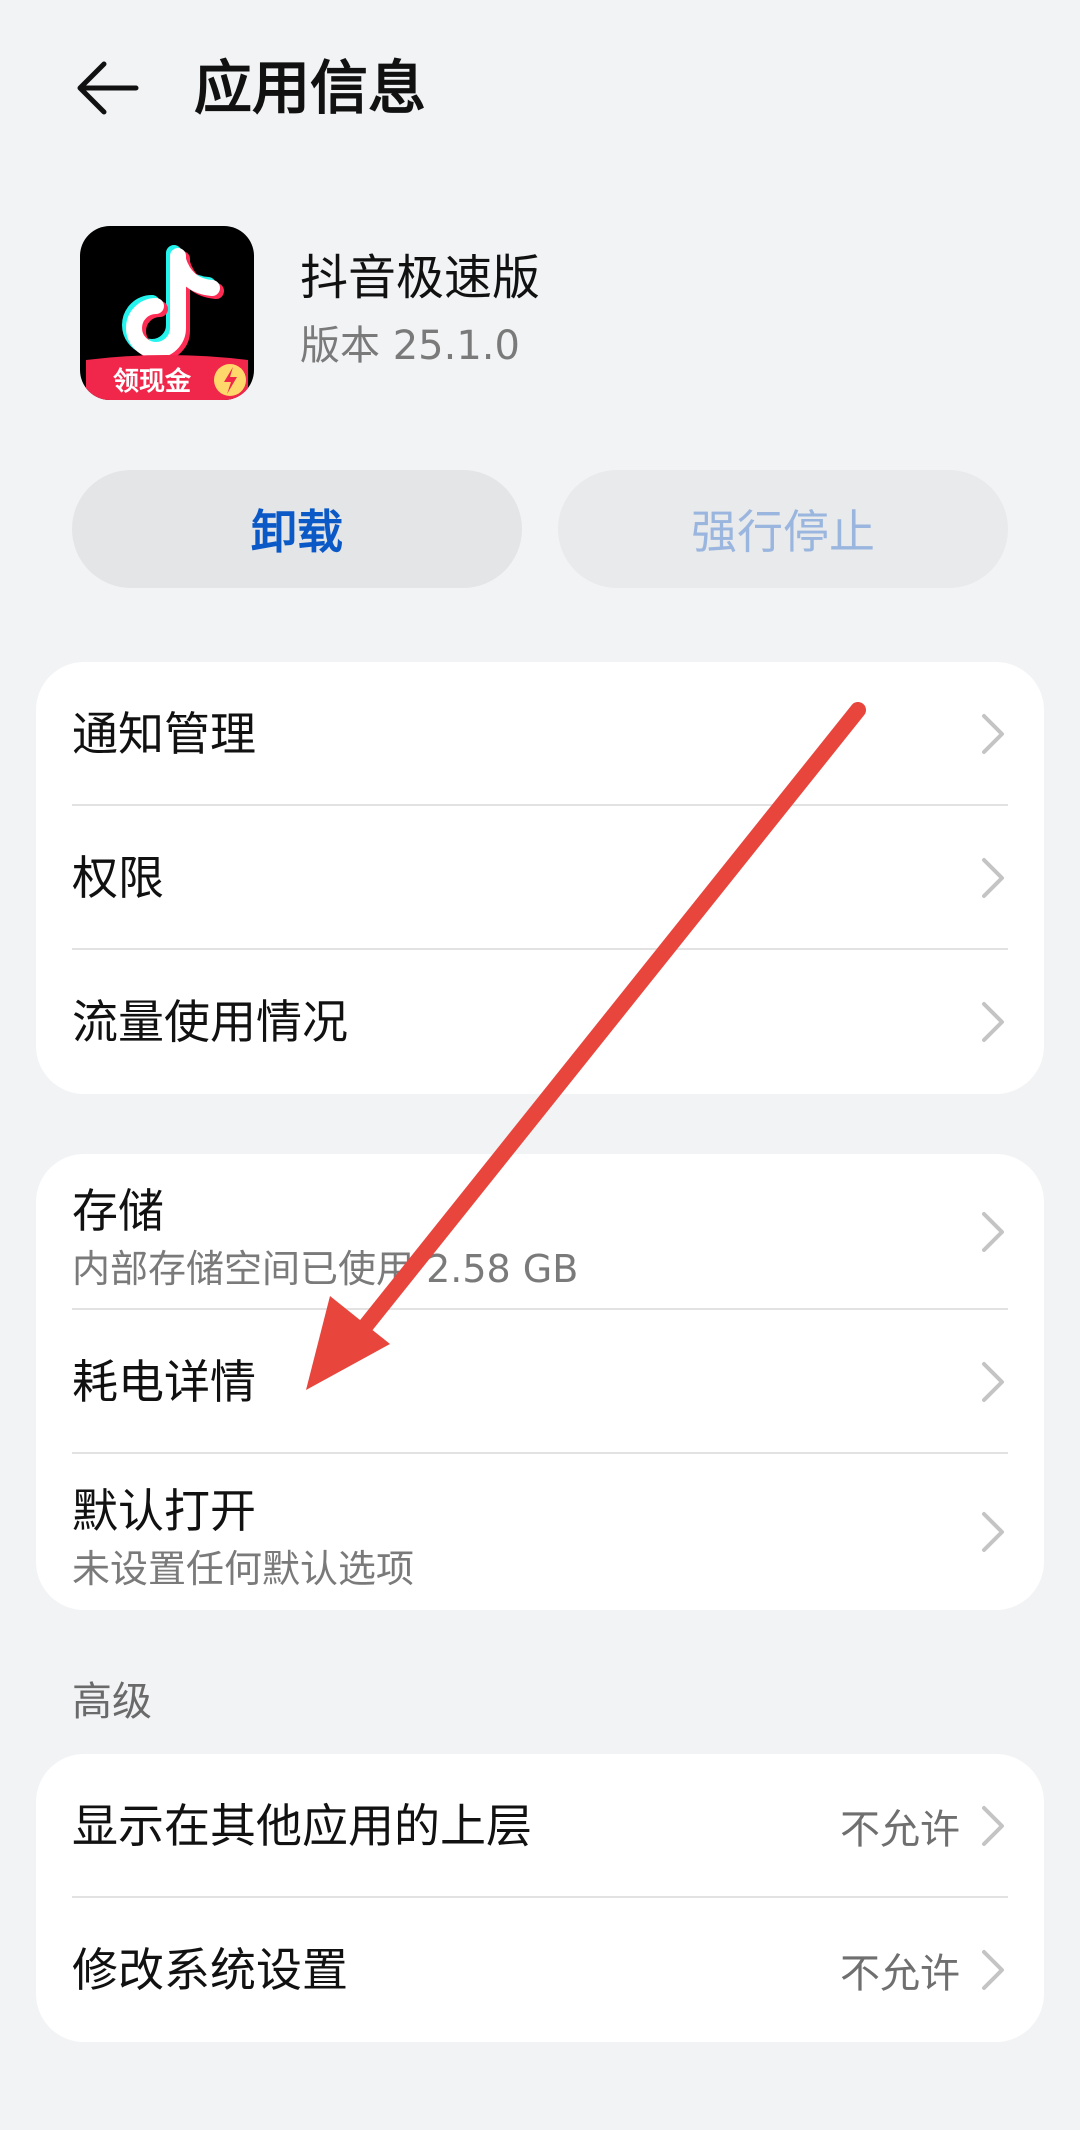 The width and height of the screenshot is (1080, 2130). I want to click on permissions-row: 权限, so click(540, 878).